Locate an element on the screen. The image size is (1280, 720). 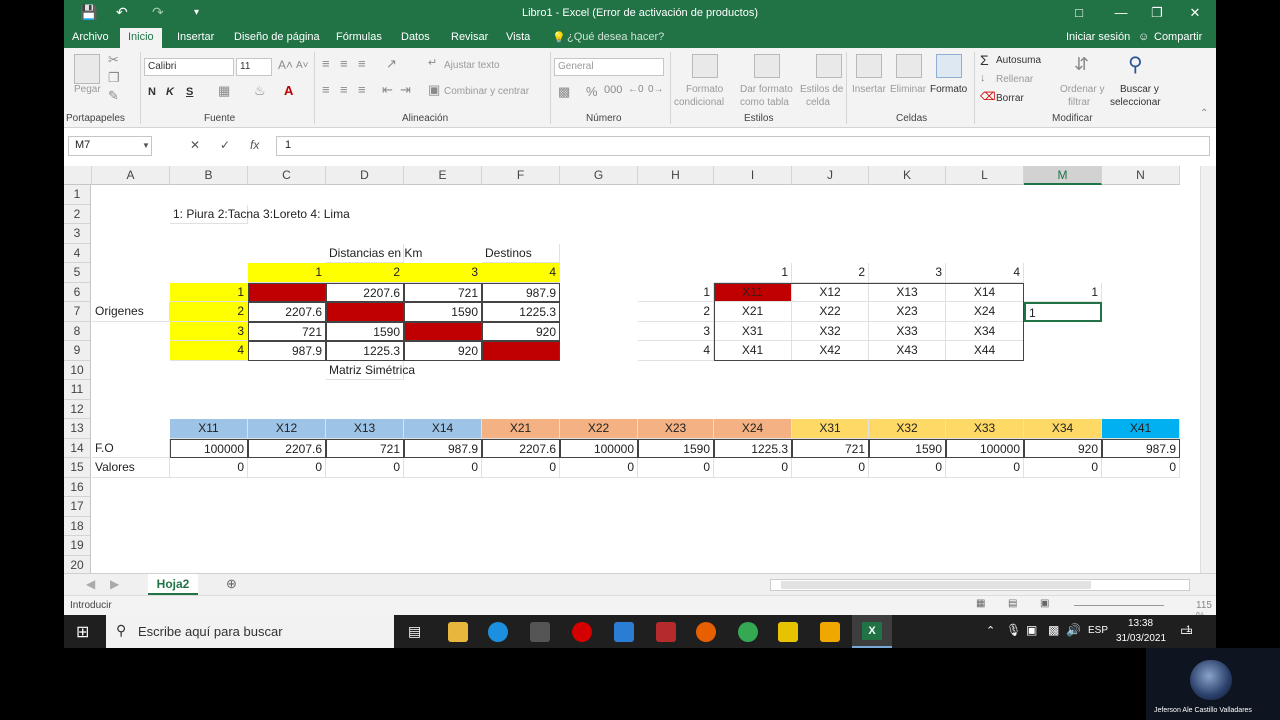
row-header-4: 4 is located at coordinates (77, 253).